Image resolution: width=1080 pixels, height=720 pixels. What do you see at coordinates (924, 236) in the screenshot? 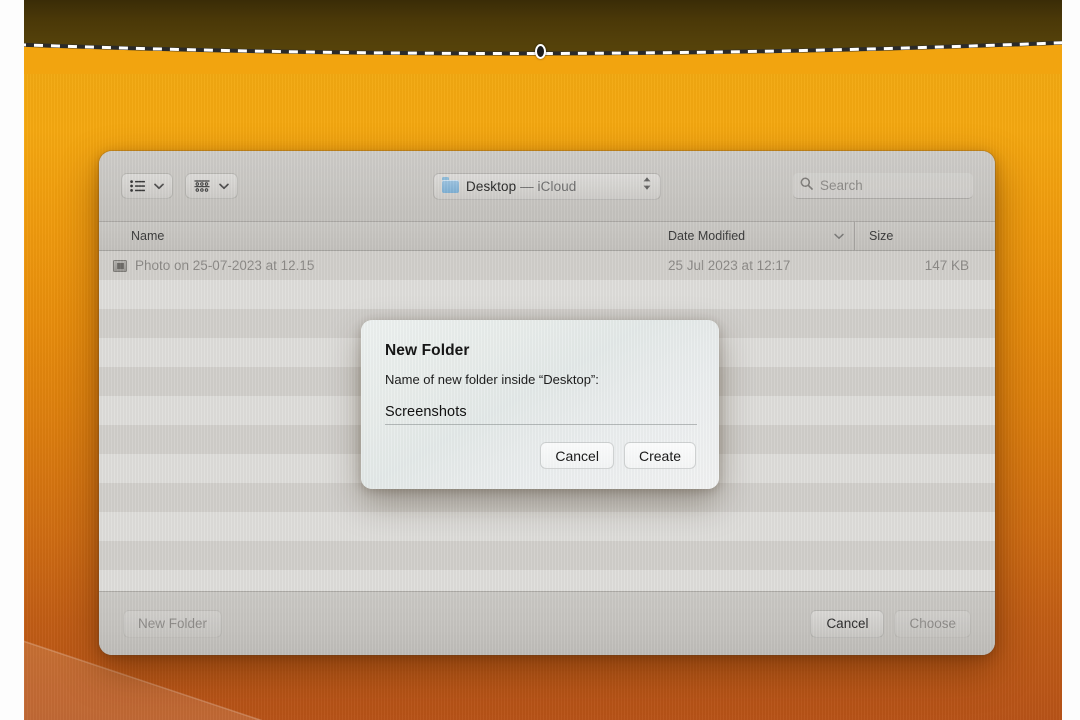
I see `column-header-size: Size` at bounding box center [924, 236].